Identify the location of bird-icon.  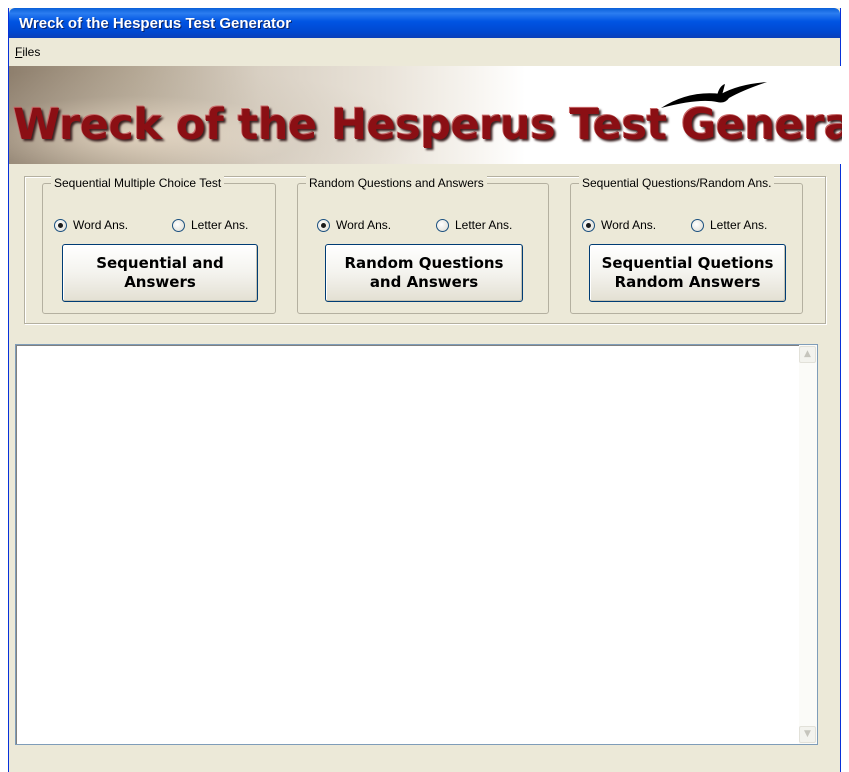
(714, 95).